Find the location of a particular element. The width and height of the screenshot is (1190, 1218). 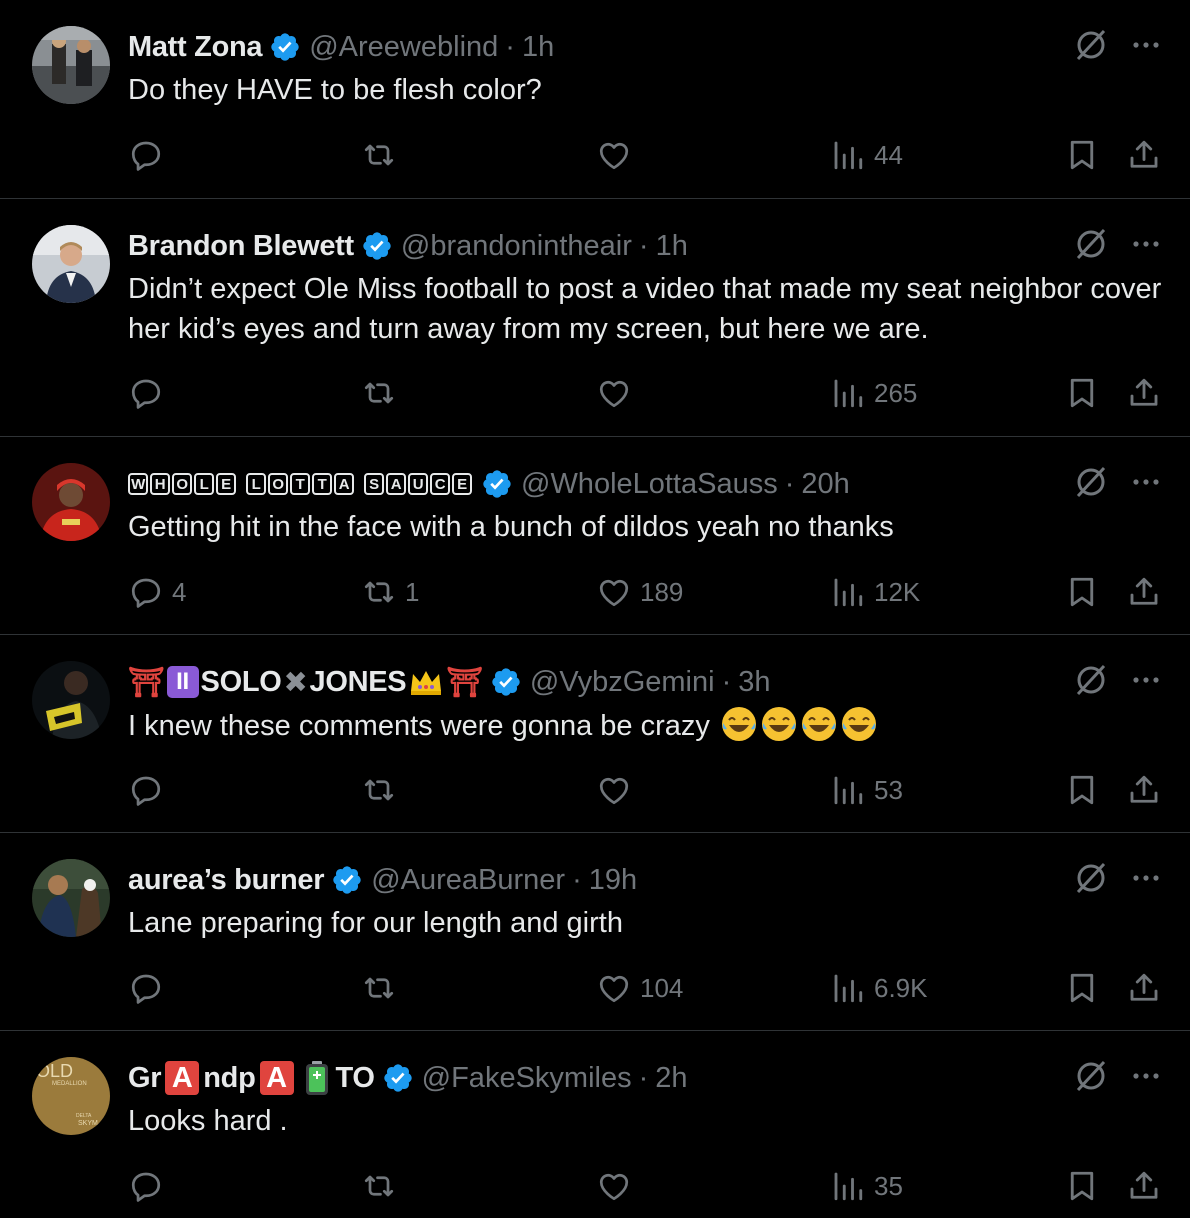

name-letter: O is located at coordinates (182, 484).